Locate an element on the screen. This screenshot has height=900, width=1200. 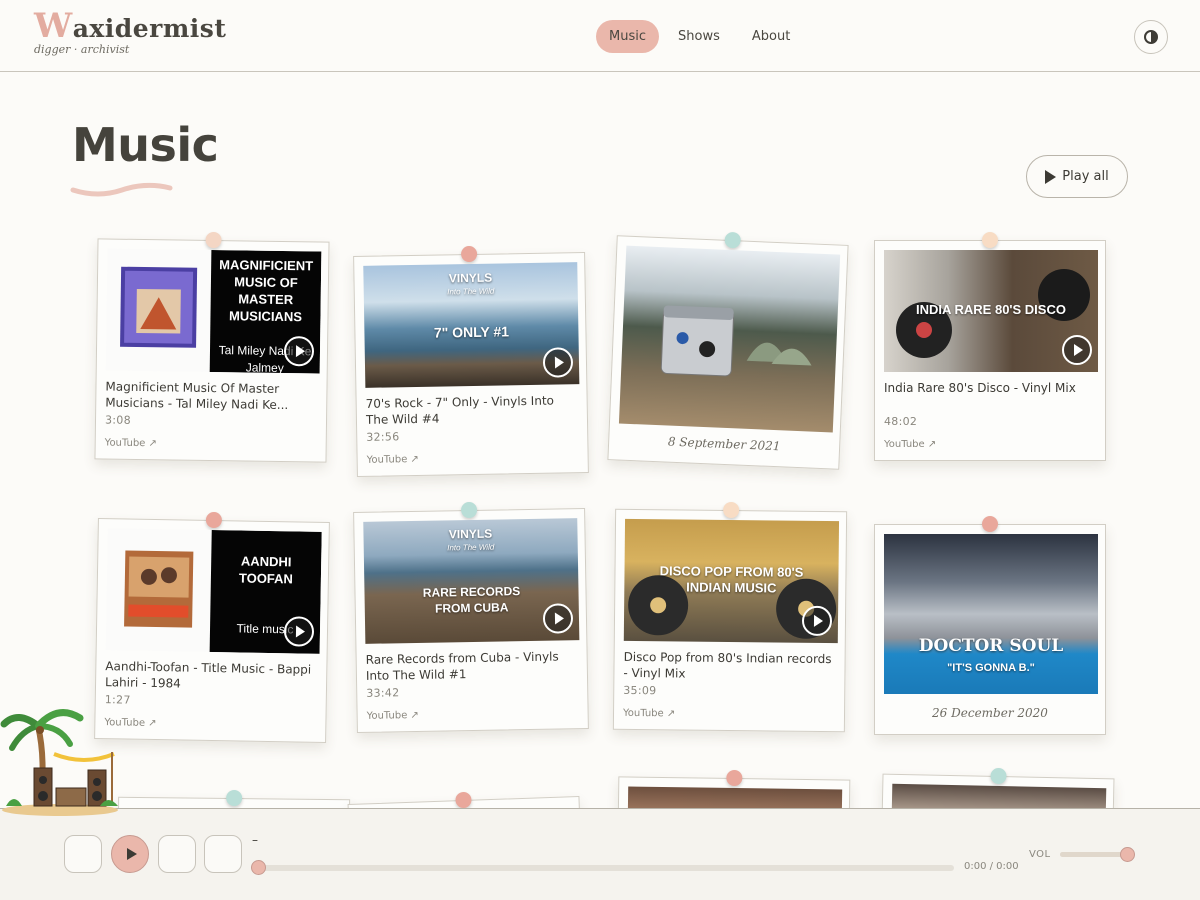
next-track-button is located at coordinates (177, 854).